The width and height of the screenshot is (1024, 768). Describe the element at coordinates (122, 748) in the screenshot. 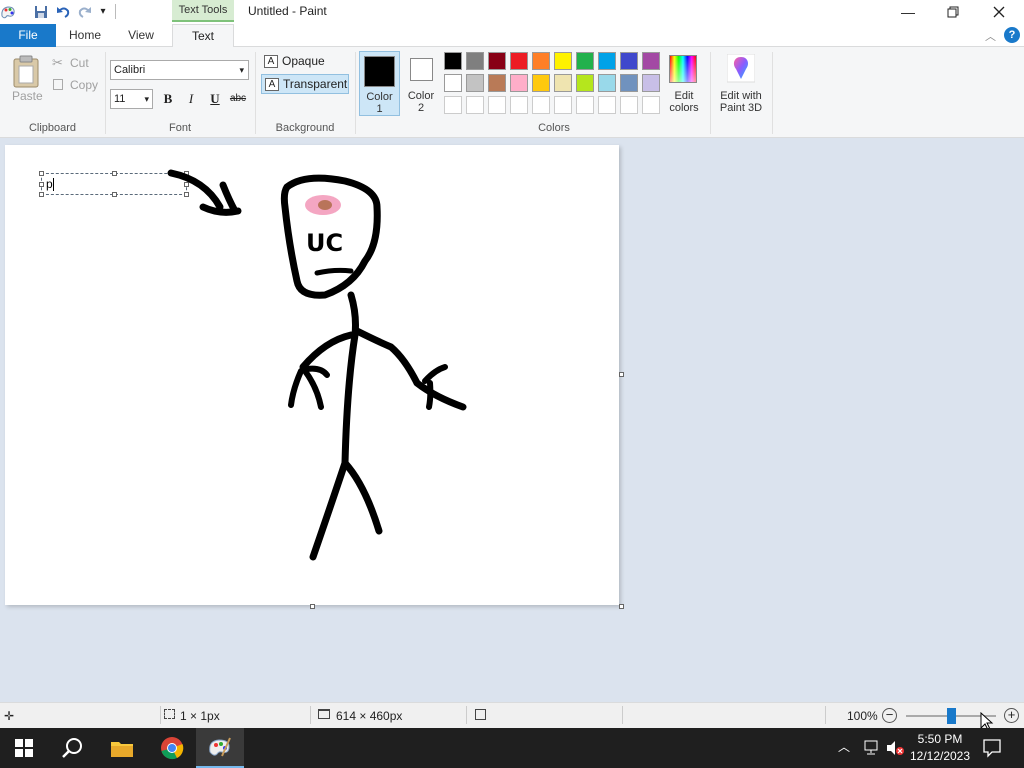

I see `file-explorer-taskbar-button` at that location.